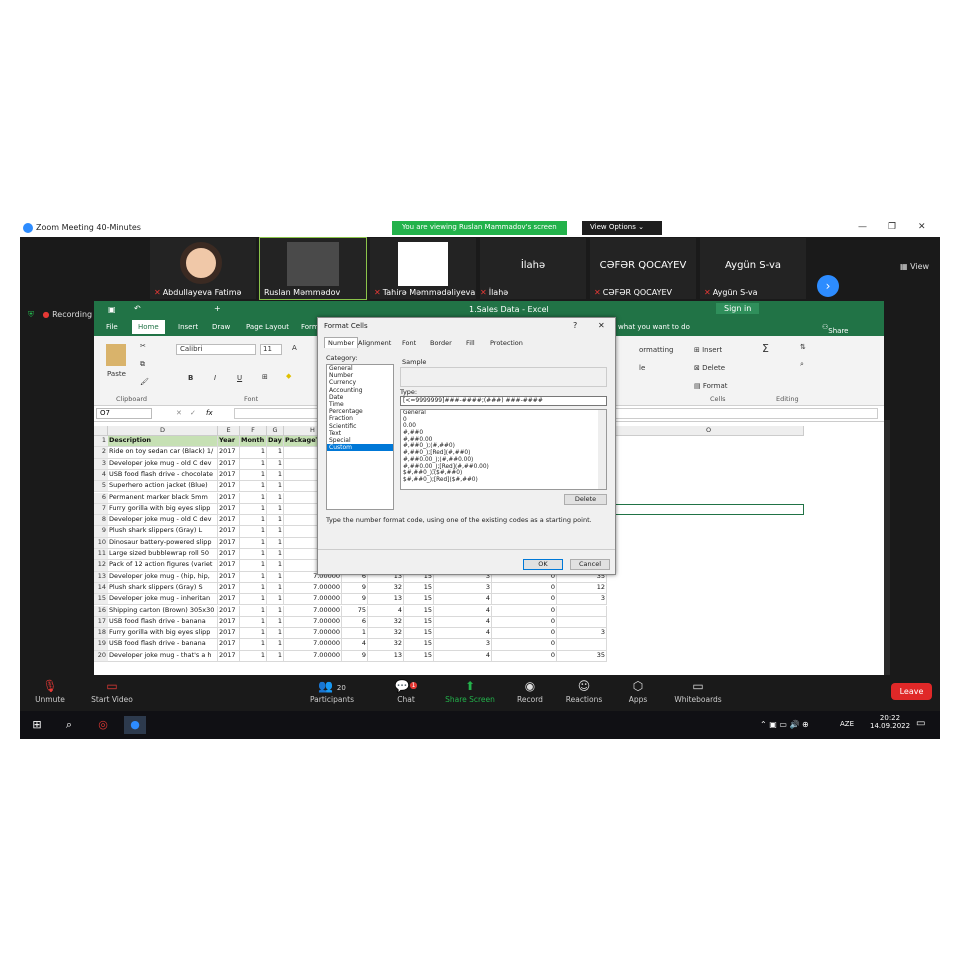 This screenshot has width=960, height=960. Describe the element at coordinates (221, 327) in the screenshot. I see `tab-draw: Draw` at that location.